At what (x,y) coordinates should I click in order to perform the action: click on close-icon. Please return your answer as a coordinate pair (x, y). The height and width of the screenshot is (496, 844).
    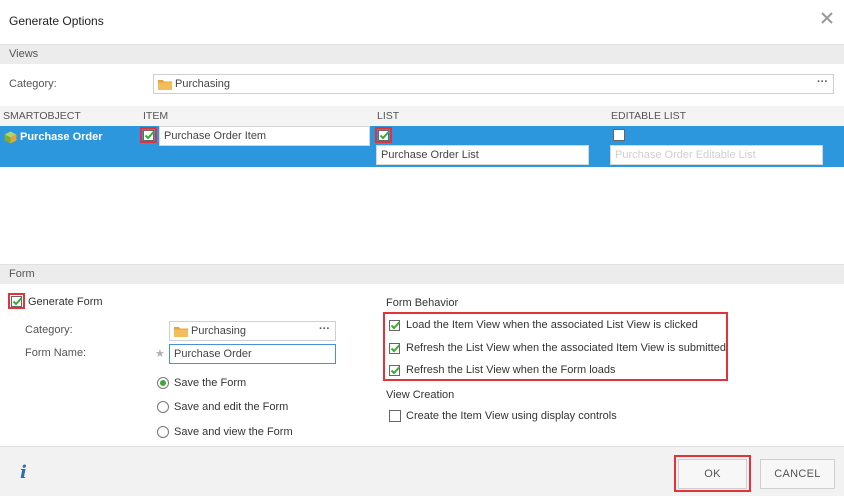
    Looking at the image, I should click on (827, 18).